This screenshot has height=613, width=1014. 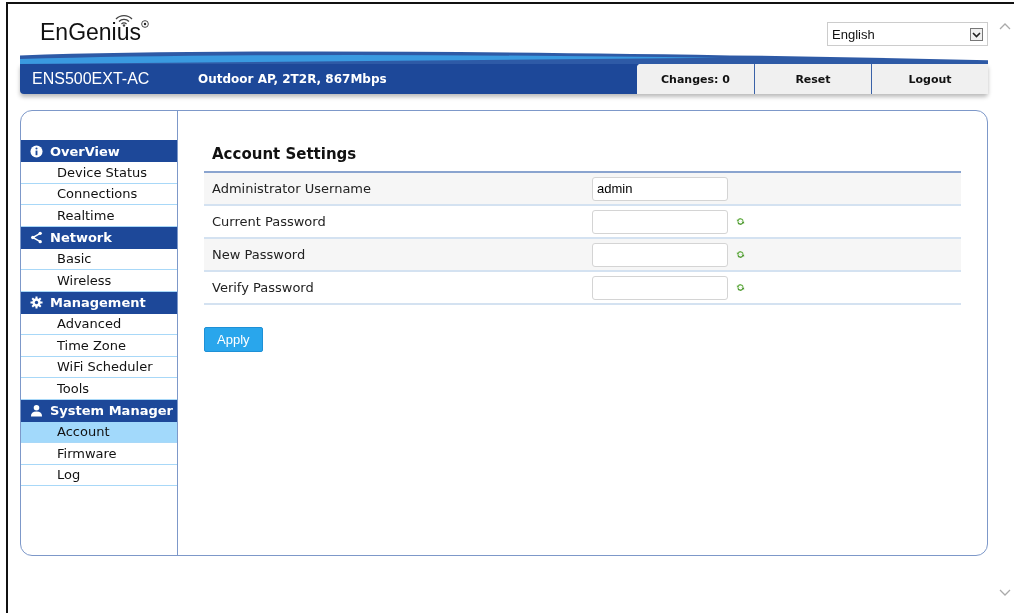 I want to click on language-select: English, so click(x=907, y=34).